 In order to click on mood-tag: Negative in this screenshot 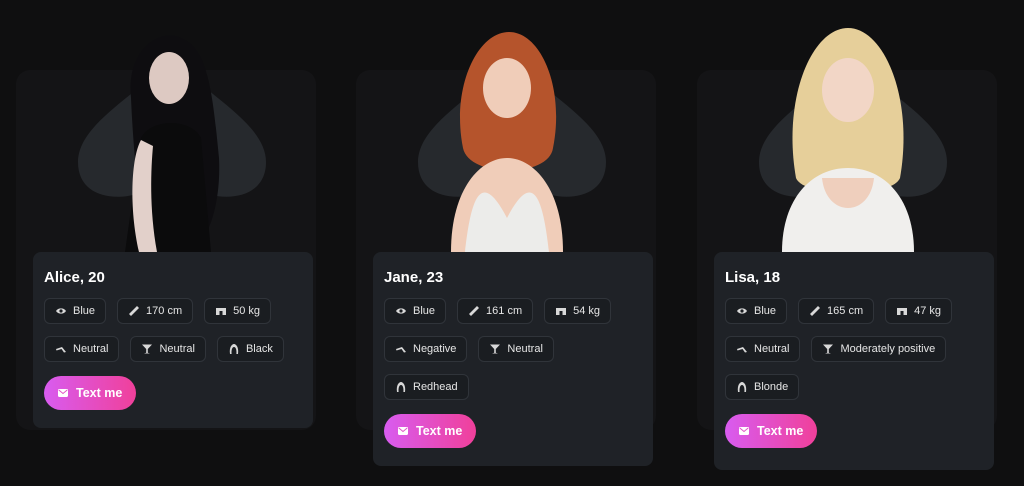, I will do `click(426, 349)`.